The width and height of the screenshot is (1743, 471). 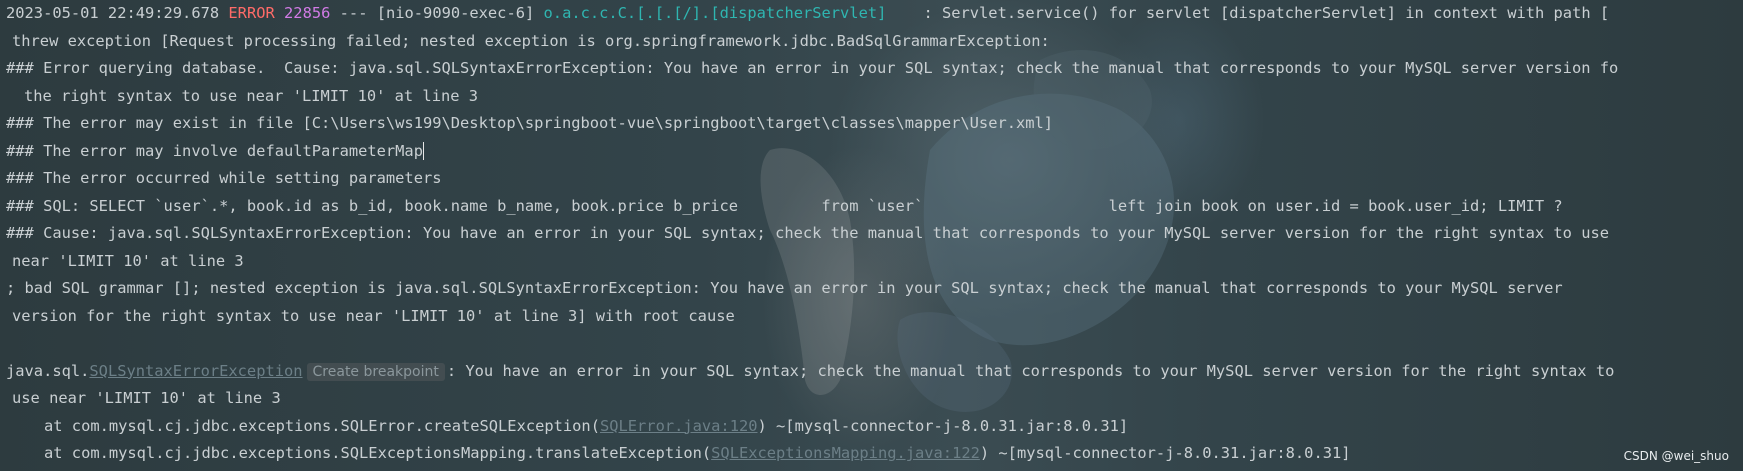 I want to click on source-link: SQLExceptionsMapping.java:122, so click(x=845, y=453).